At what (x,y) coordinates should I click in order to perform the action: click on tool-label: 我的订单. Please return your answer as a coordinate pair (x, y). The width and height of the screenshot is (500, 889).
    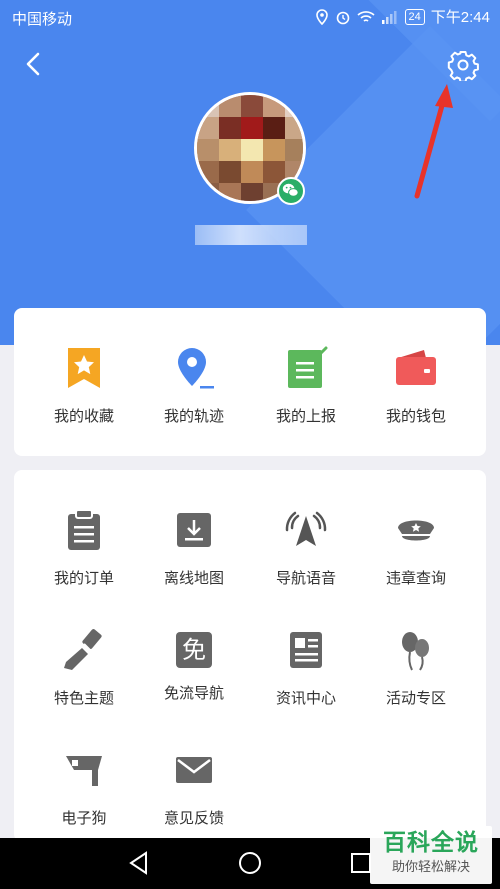
    Looking at the image, I should click on (83, 578).